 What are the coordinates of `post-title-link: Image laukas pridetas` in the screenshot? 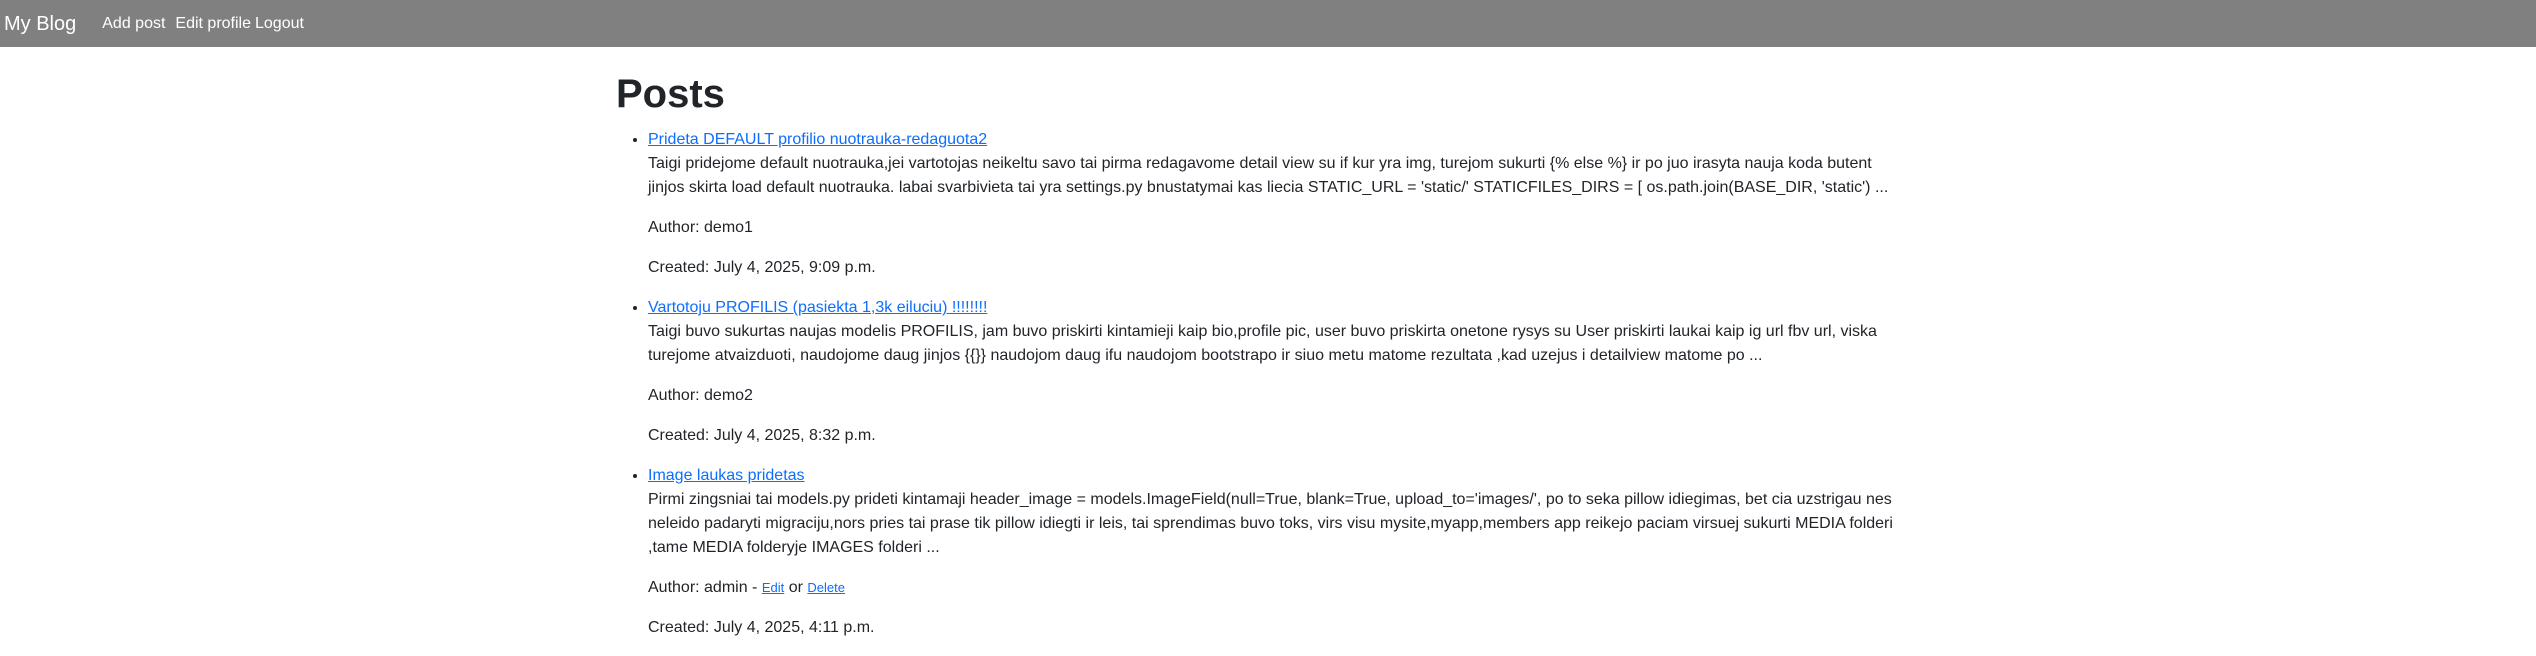 It's located at (726, 475).